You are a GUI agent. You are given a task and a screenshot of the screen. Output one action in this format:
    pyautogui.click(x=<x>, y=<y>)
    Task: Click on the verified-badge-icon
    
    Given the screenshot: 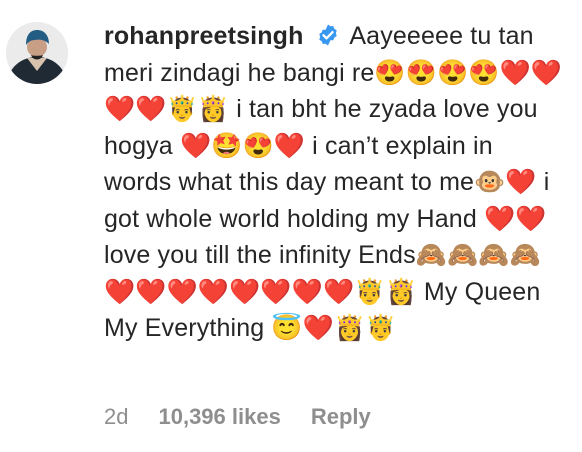 What is the action you would take?
    pyautogui.click(x=328, y=33)
    